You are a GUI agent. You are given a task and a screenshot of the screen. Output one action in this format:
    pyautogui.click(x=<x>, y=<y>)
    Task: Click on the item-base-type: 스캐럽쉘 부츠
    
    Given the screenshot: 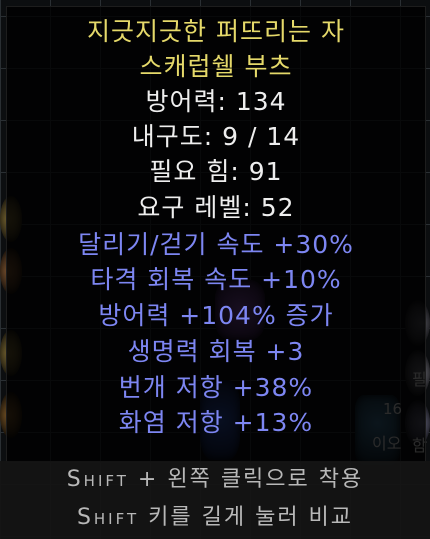 What is the action you would take?
    pyautogui.click(x=216, y=66)
    